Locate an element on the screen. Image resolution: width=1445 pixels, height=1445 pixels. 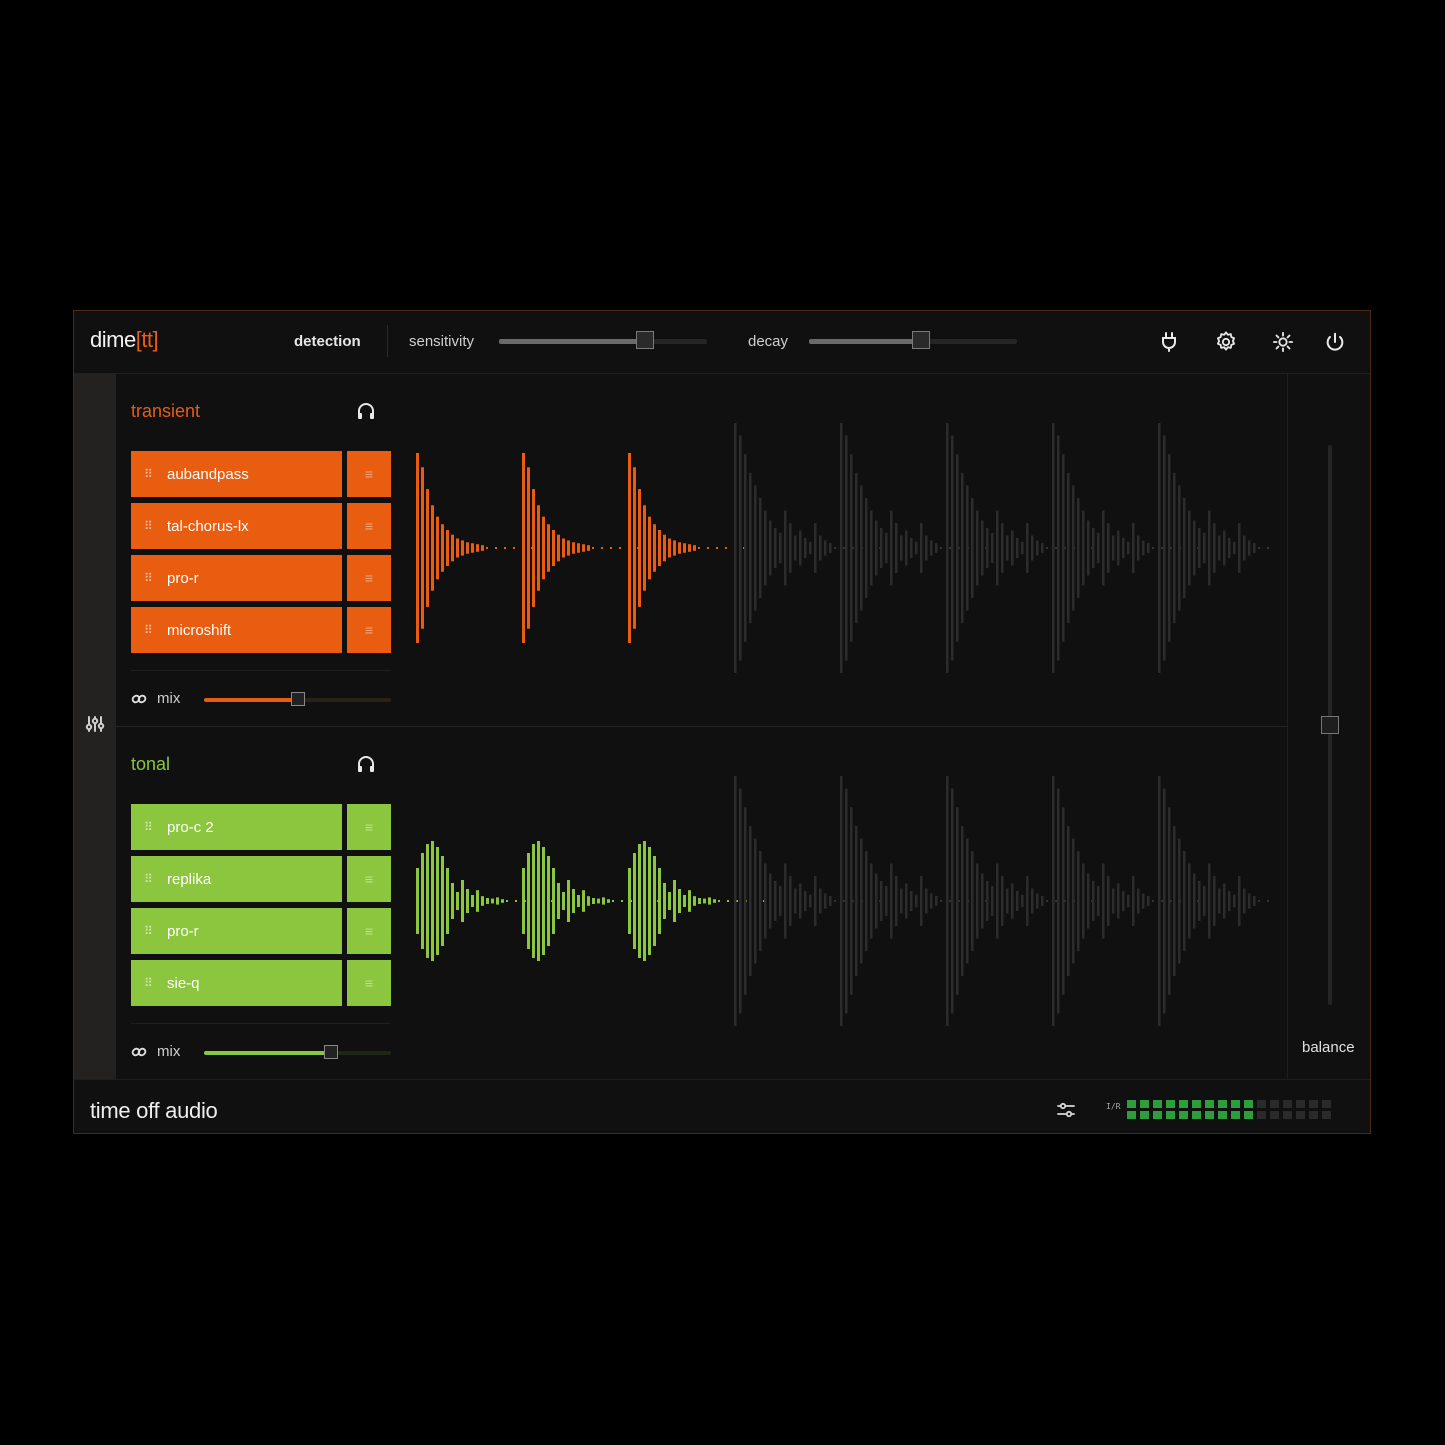
sensitivity-slider is located at coordinates (603, 340).